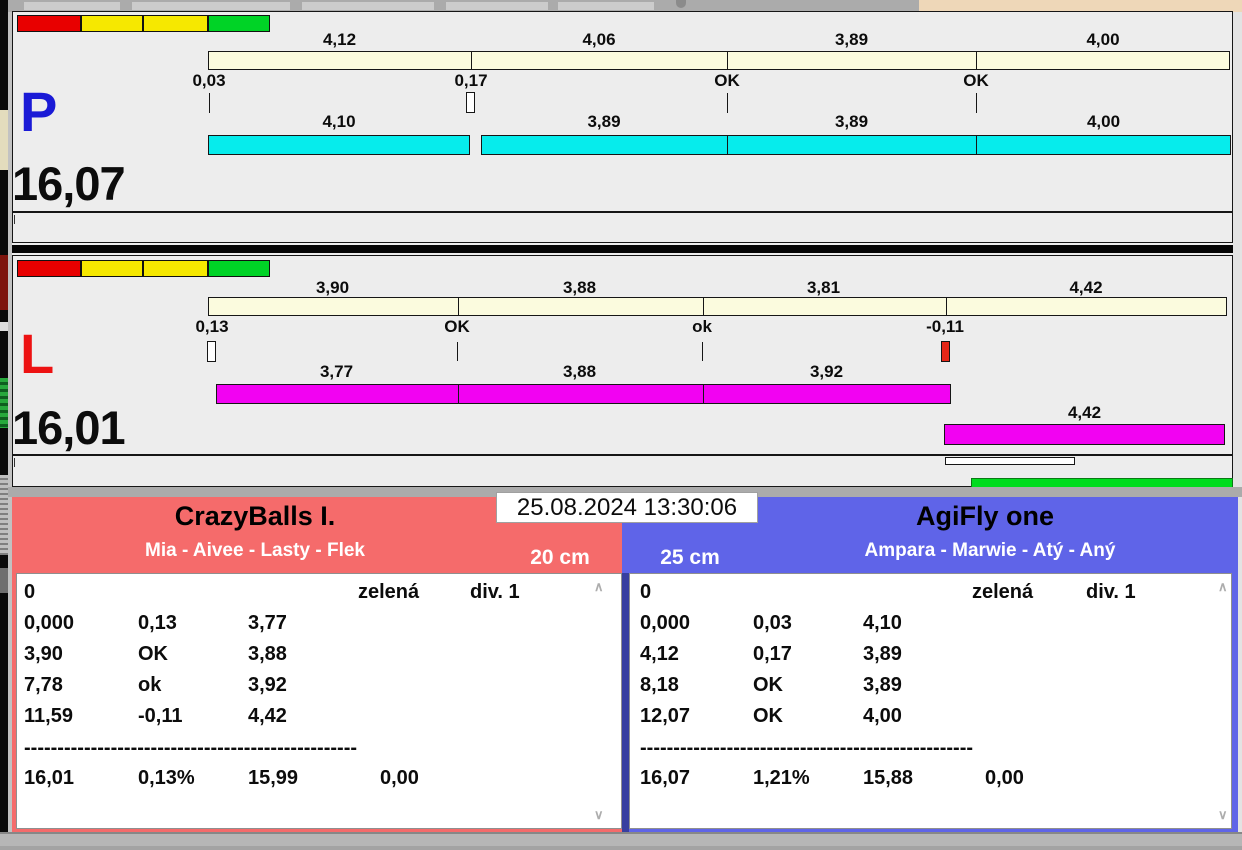 The height and width of the screenshot is (850, 1242). I want to click on l-run-time-label: 3,92, so click(826, 371).